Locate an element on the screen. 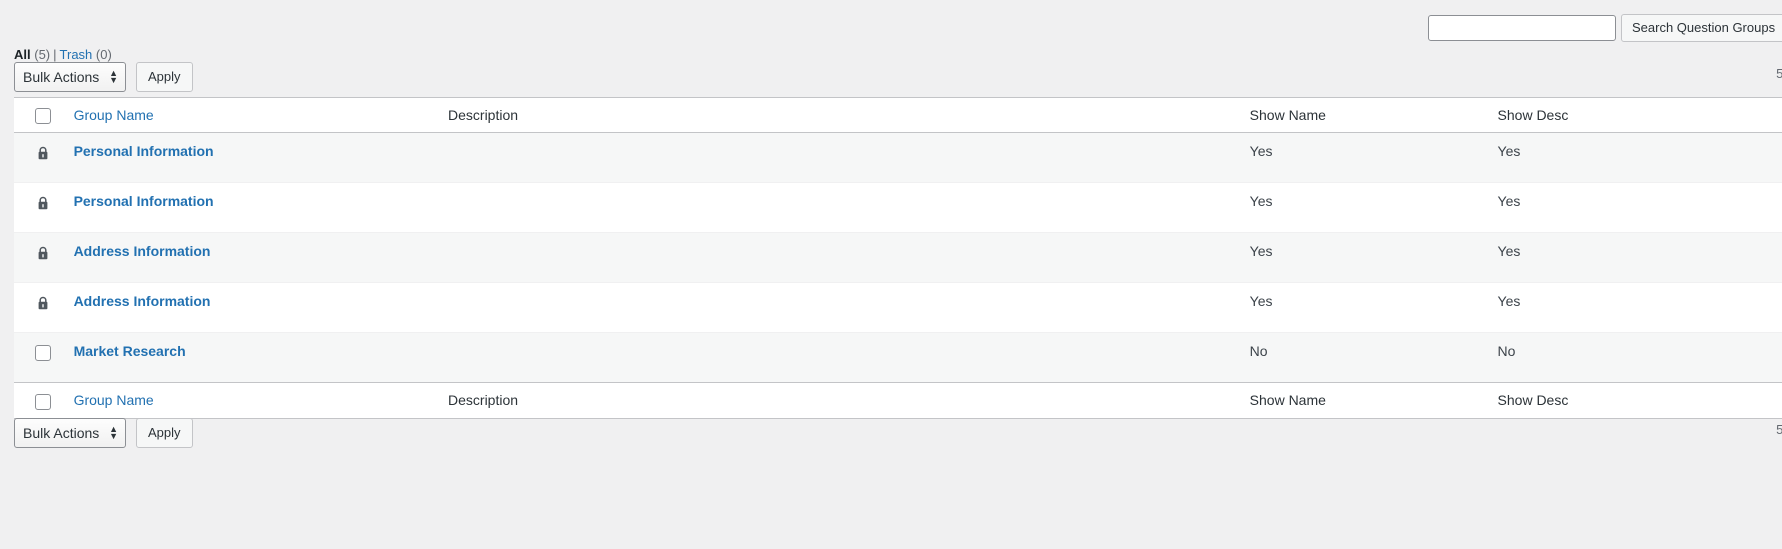  displaying-num-bottom: 5 items is located at coordinates (1779, 429).